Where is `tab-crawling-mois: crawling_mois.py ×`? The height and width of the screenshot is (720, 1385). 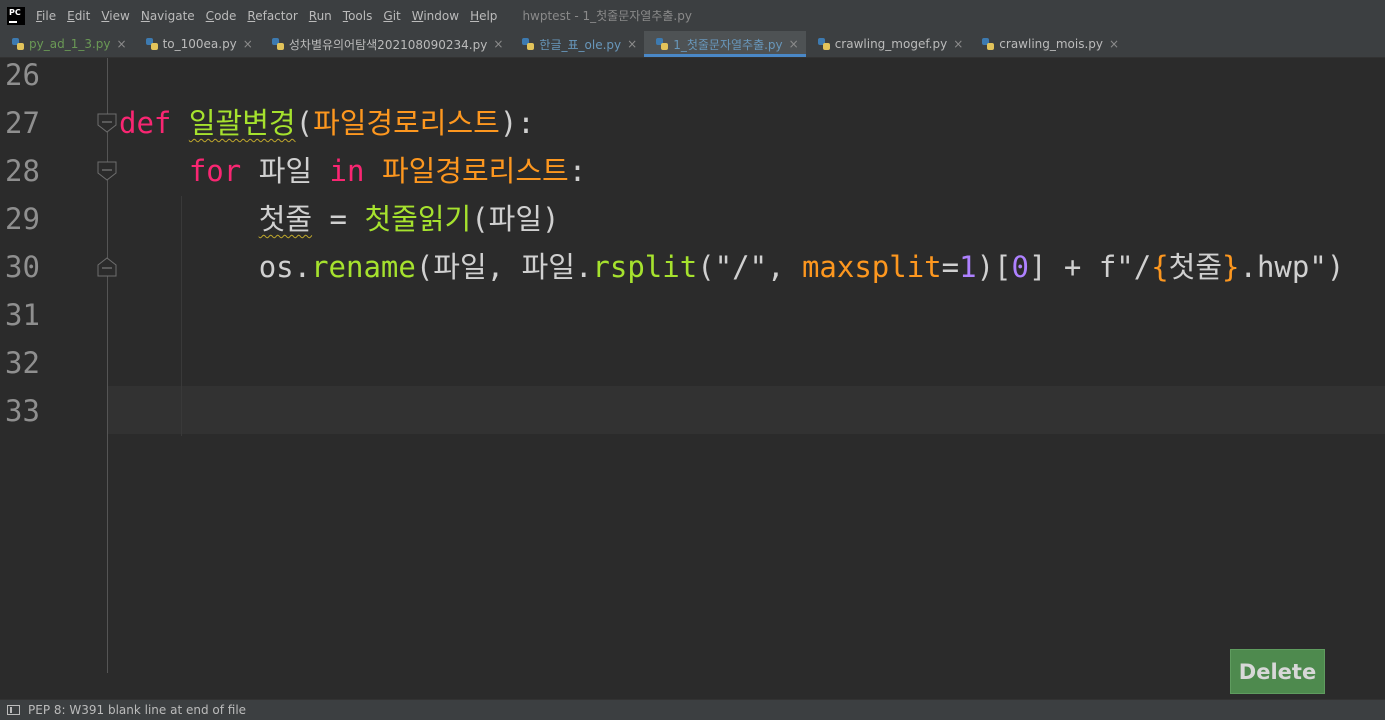
tab-crawling-mois: crawling_mois.py × is located at coordinates (1048, 44).